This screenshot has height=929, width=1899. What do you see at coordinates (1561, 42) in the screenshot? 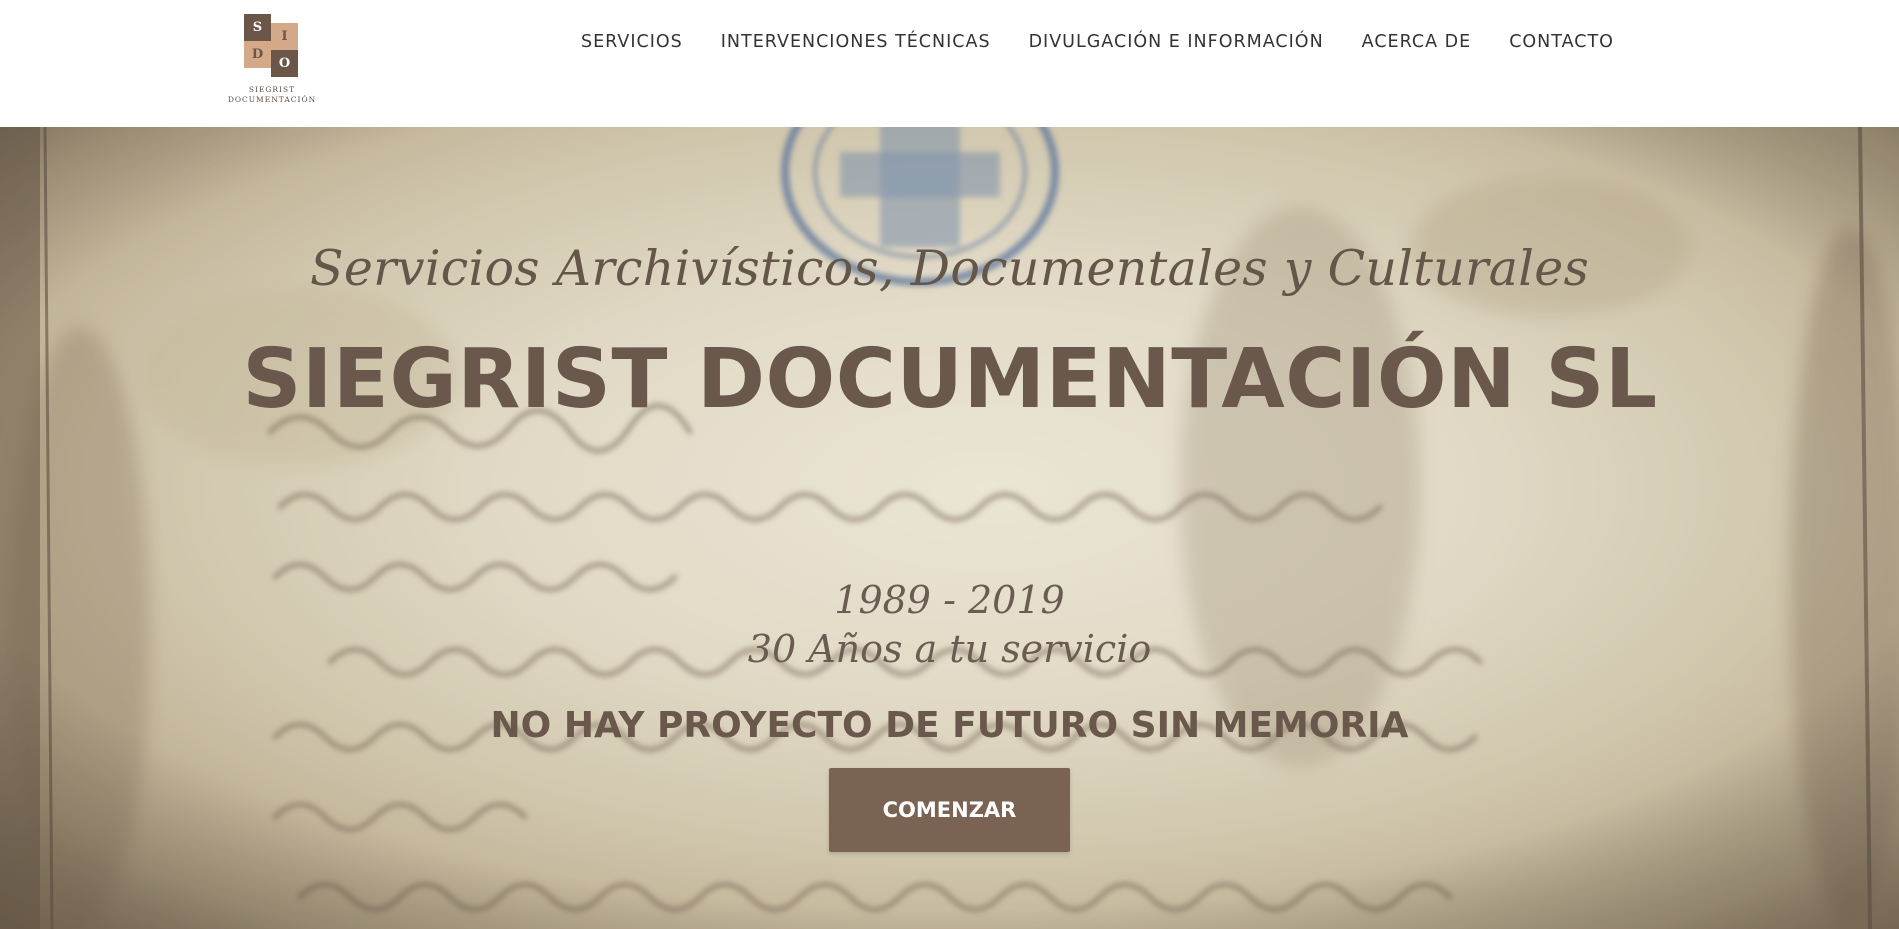
I see `nav-contacto: CONTACTO` at bounding box center [1561, 42].